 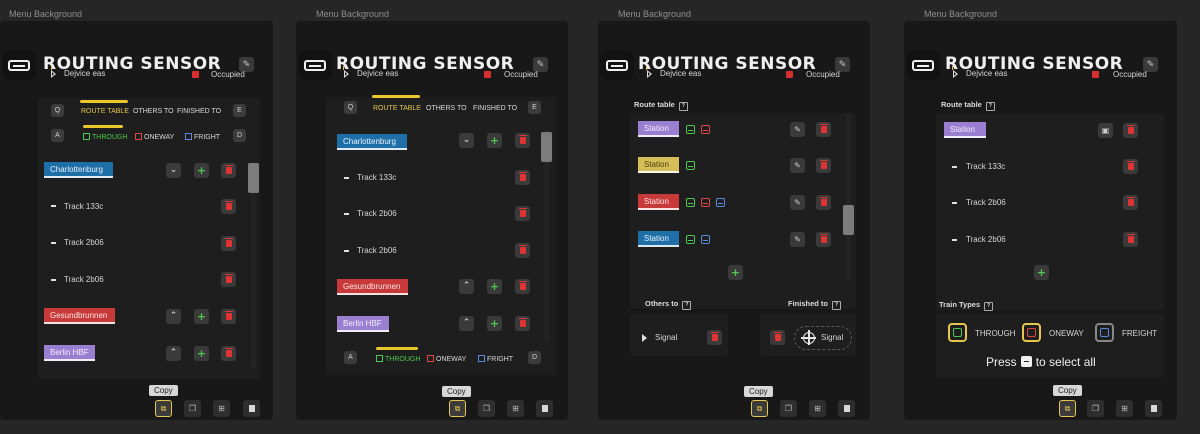 What do you see at coordinates (1105, 130) in the screenshot?
I see `save-route-button: ▣` at bounding box center [1105, 130].